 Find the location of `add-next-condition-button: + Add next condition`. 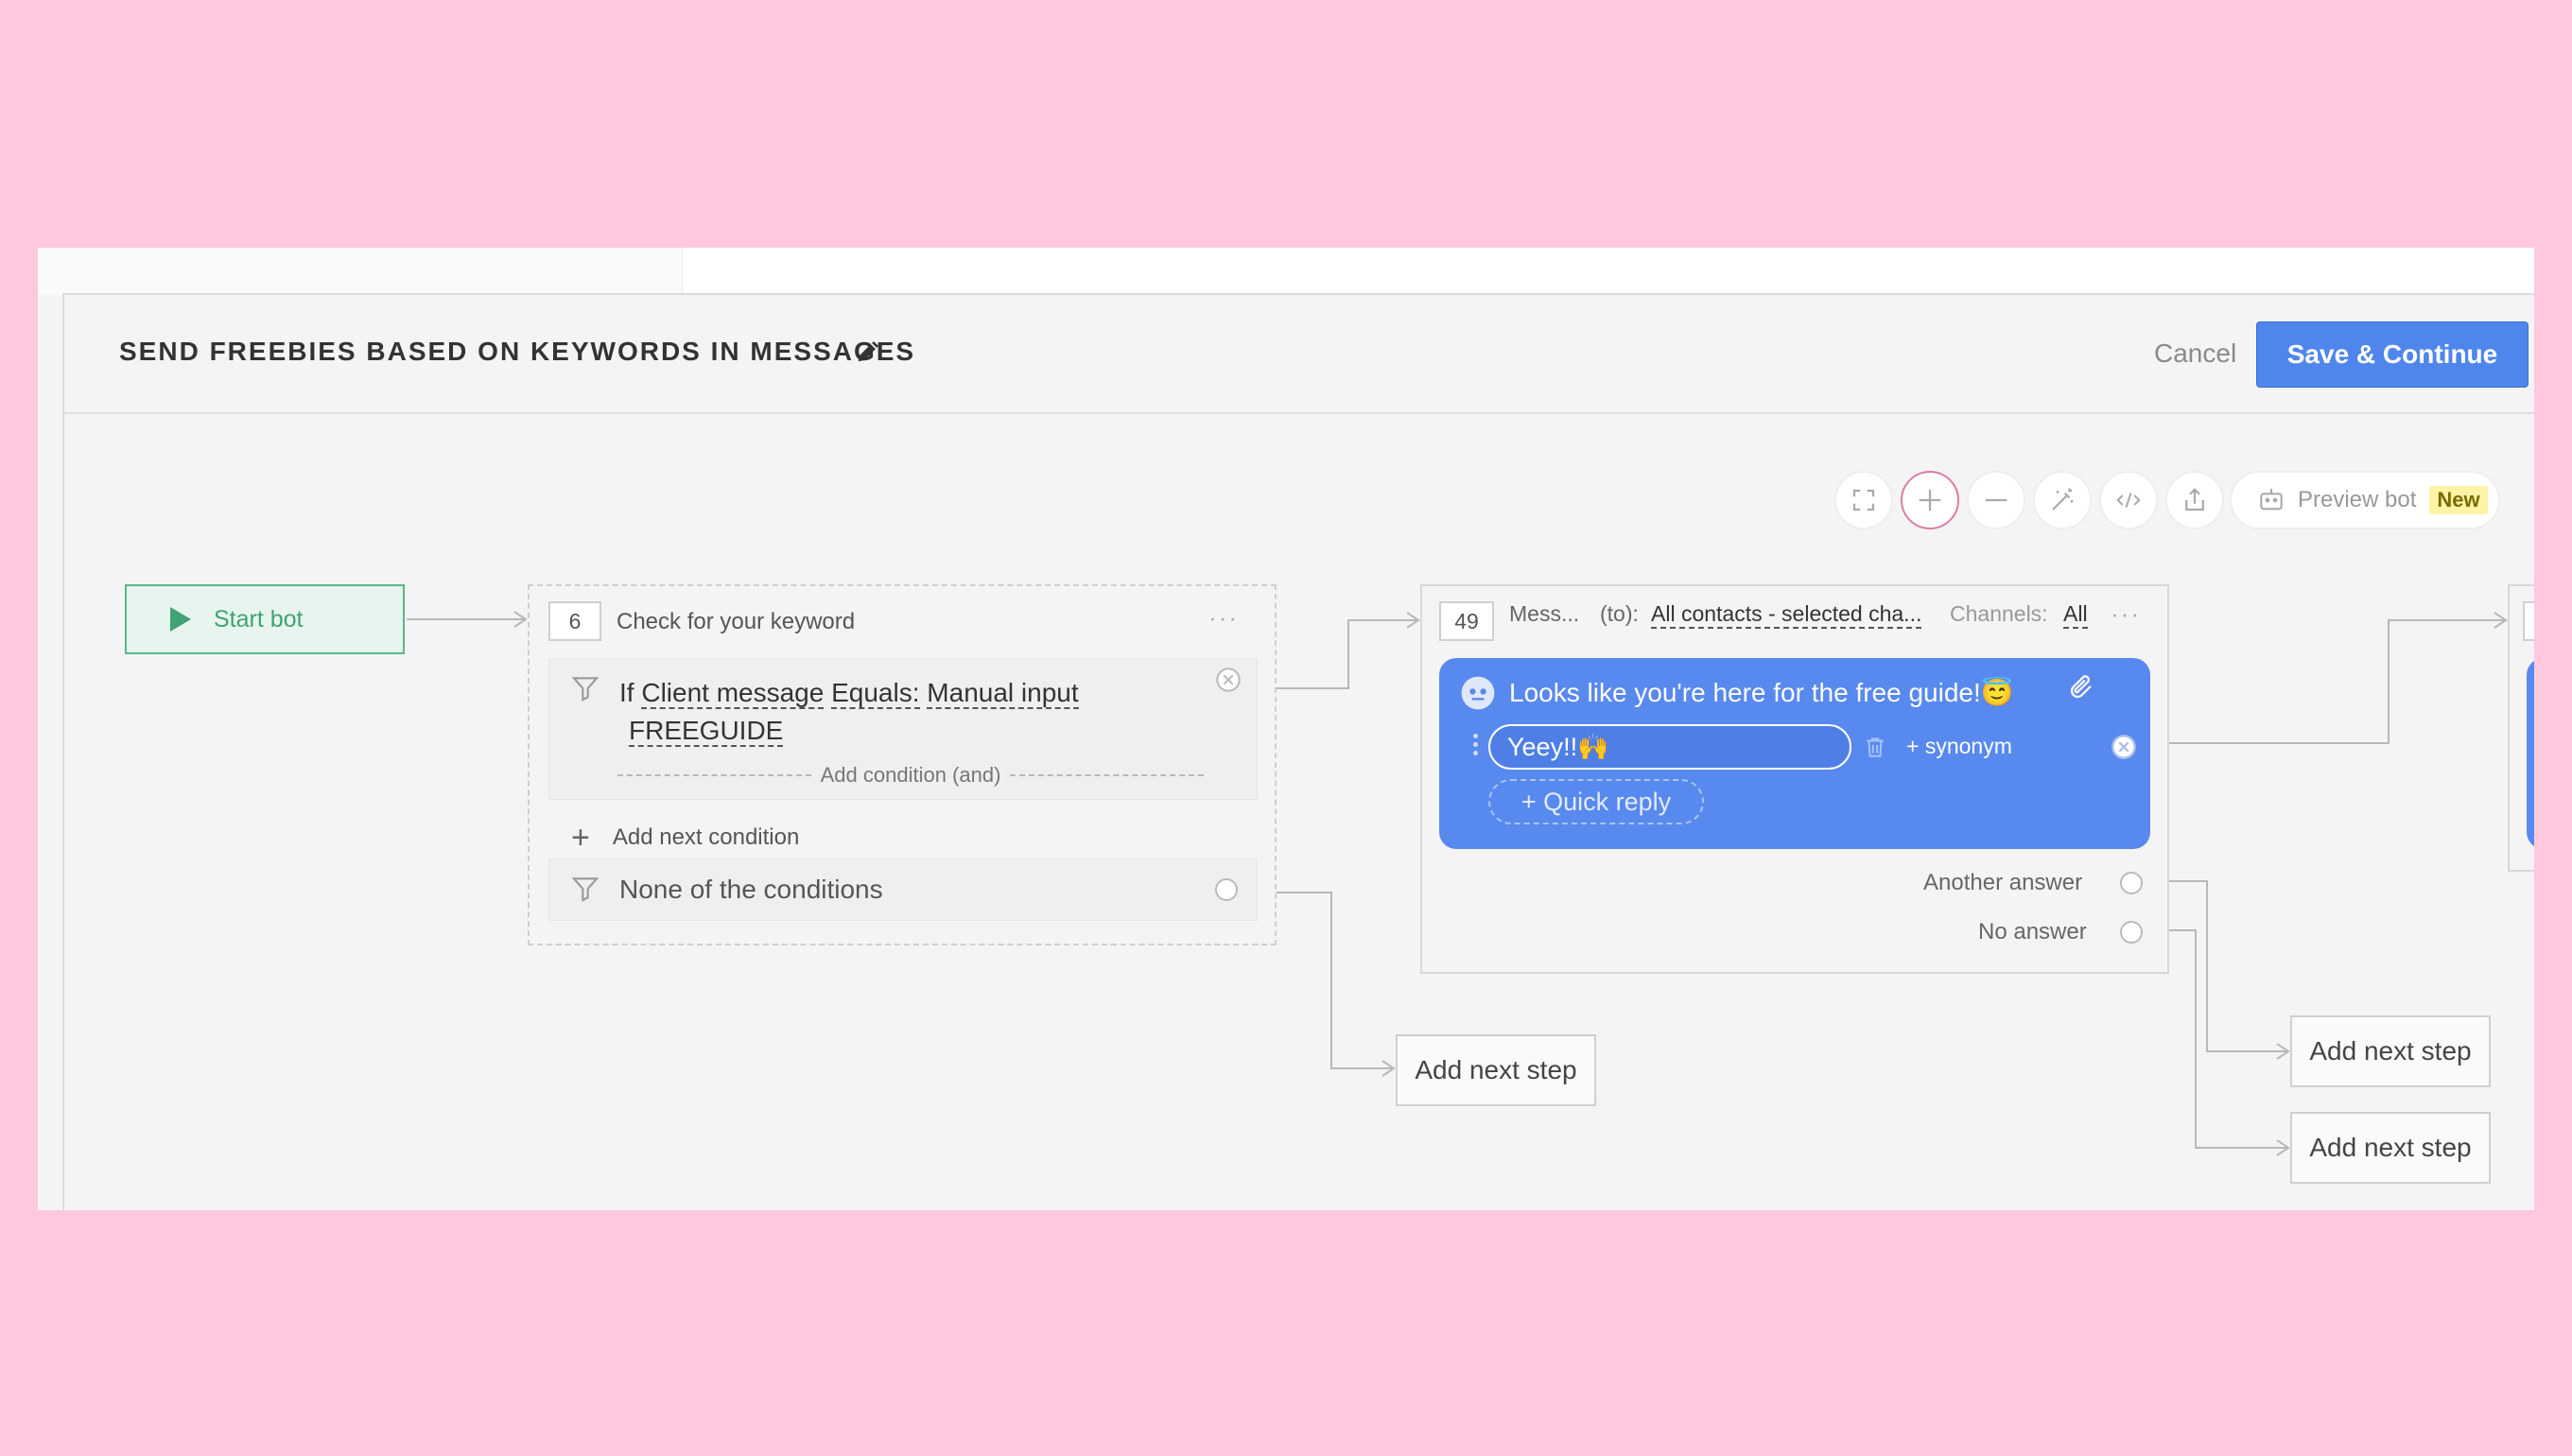

add-next-condition-button: + Add next condition is located at coordinates (685, 838).